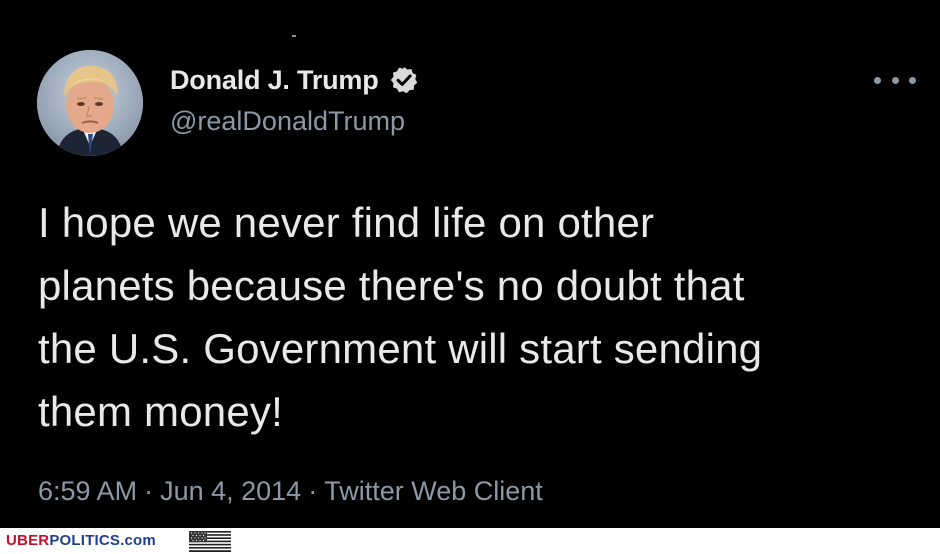 This screenshot has height=554, width=940. I want to click on watermark-com: .com, so click(138, 540).